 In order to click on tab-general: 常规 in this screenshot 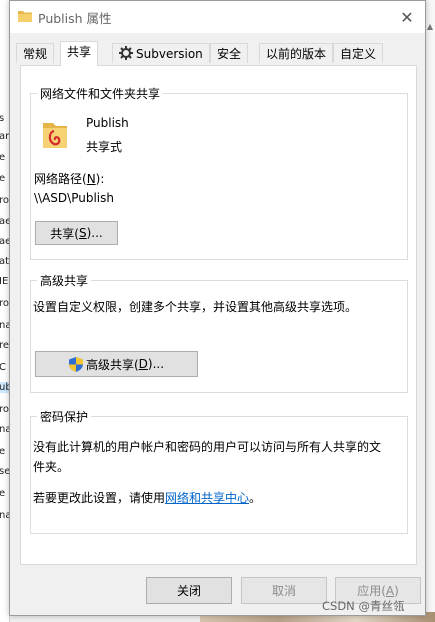, I will do `click(35, 53)`.